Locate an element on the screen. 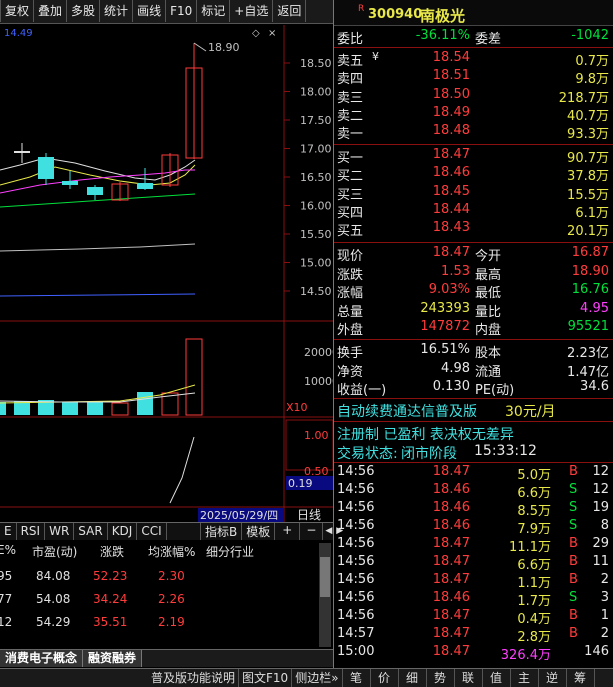 The image size is (613, 687). tick-side-7: S is located at coordinates (573, 597).